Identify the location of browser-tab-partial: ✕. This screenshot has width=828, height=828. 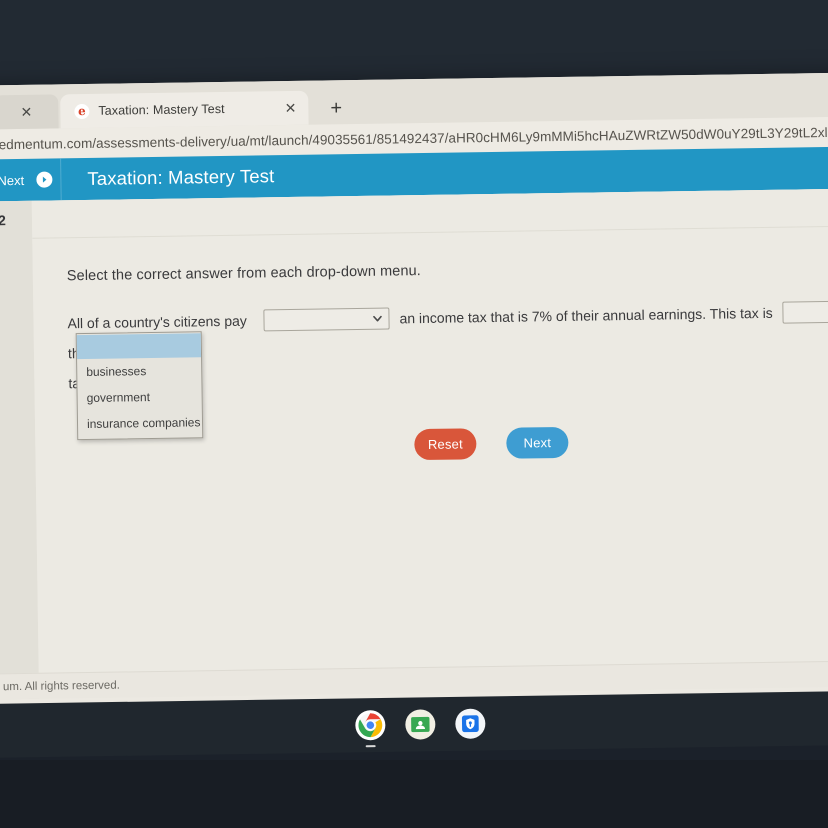
(29, 112).